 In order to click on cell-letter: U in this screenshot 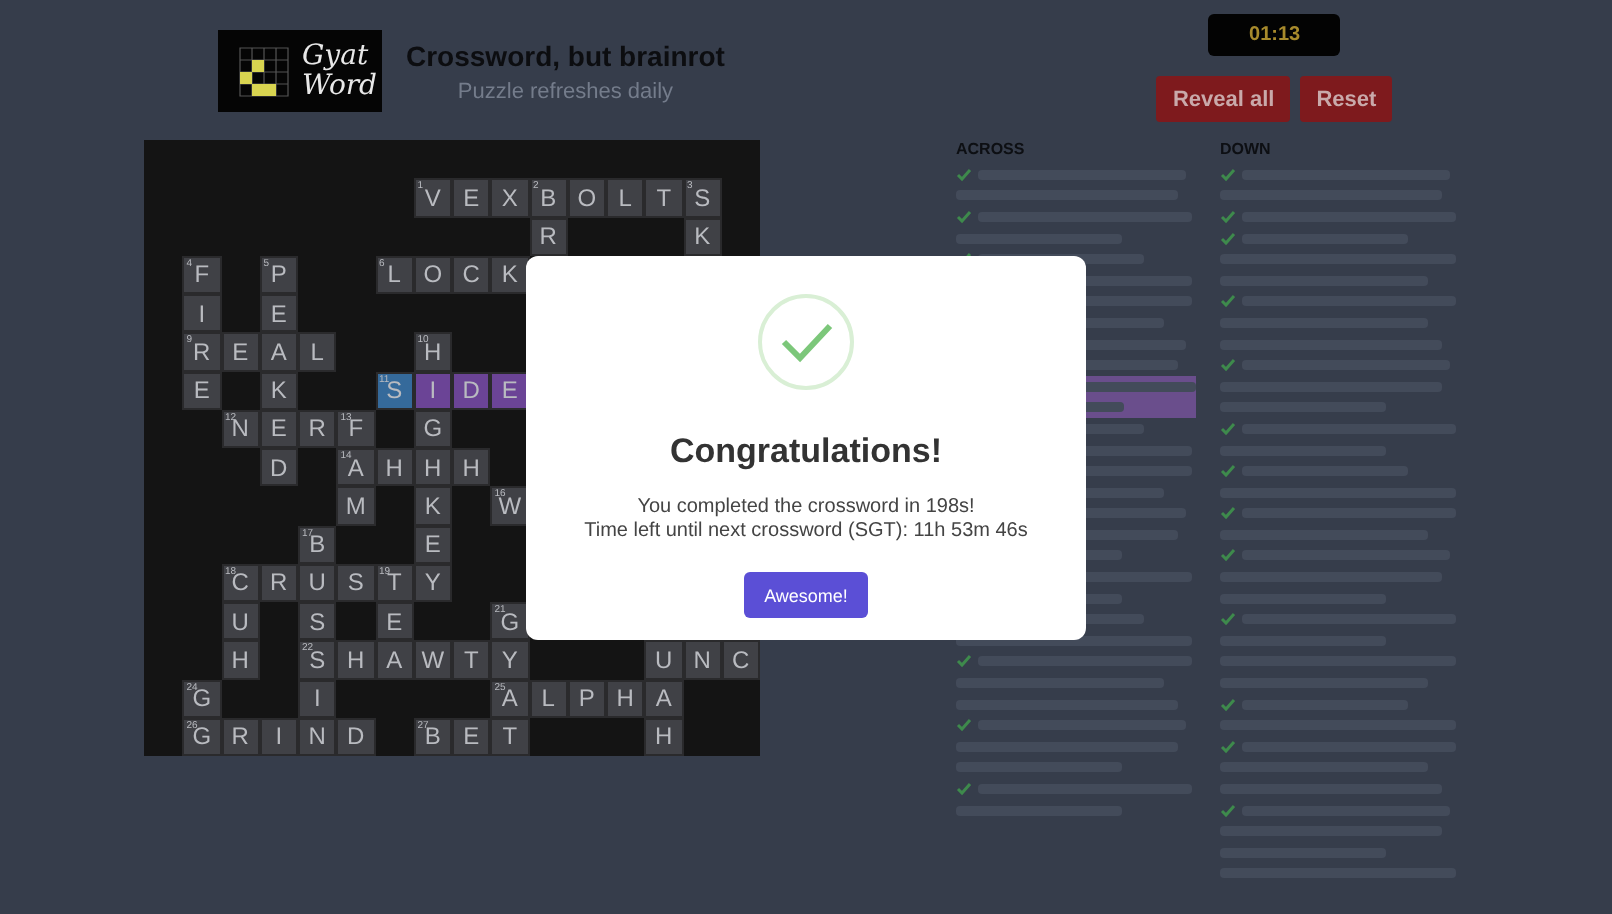, I will do `click(240, 621)`.